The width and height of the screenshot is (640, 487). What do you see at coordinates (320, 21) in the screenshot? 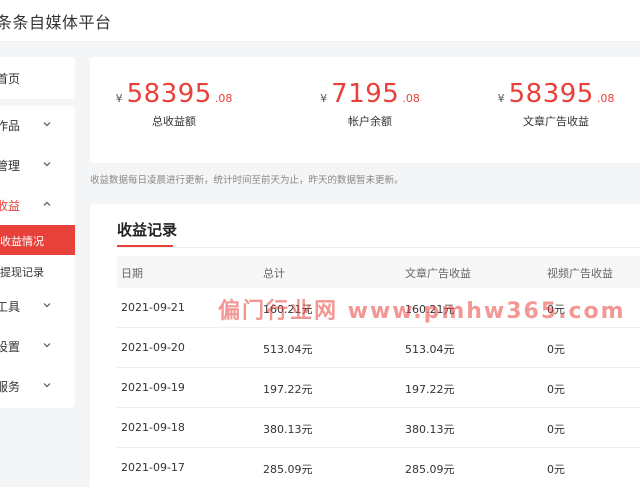
I see `top-bar: 条条自媒体平台` at bounding box center [320, 21].